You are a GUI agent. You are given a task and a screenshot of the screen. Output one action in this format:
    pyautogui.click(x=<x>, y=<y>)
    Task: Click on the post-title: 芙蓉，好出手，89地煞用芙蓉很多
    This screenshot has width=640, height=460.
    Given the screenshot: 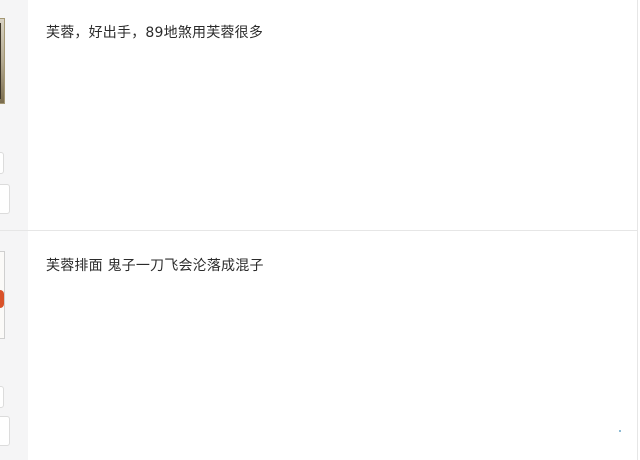 What is the action you would take?
    pyautogui.click(x=154, y=32)
    